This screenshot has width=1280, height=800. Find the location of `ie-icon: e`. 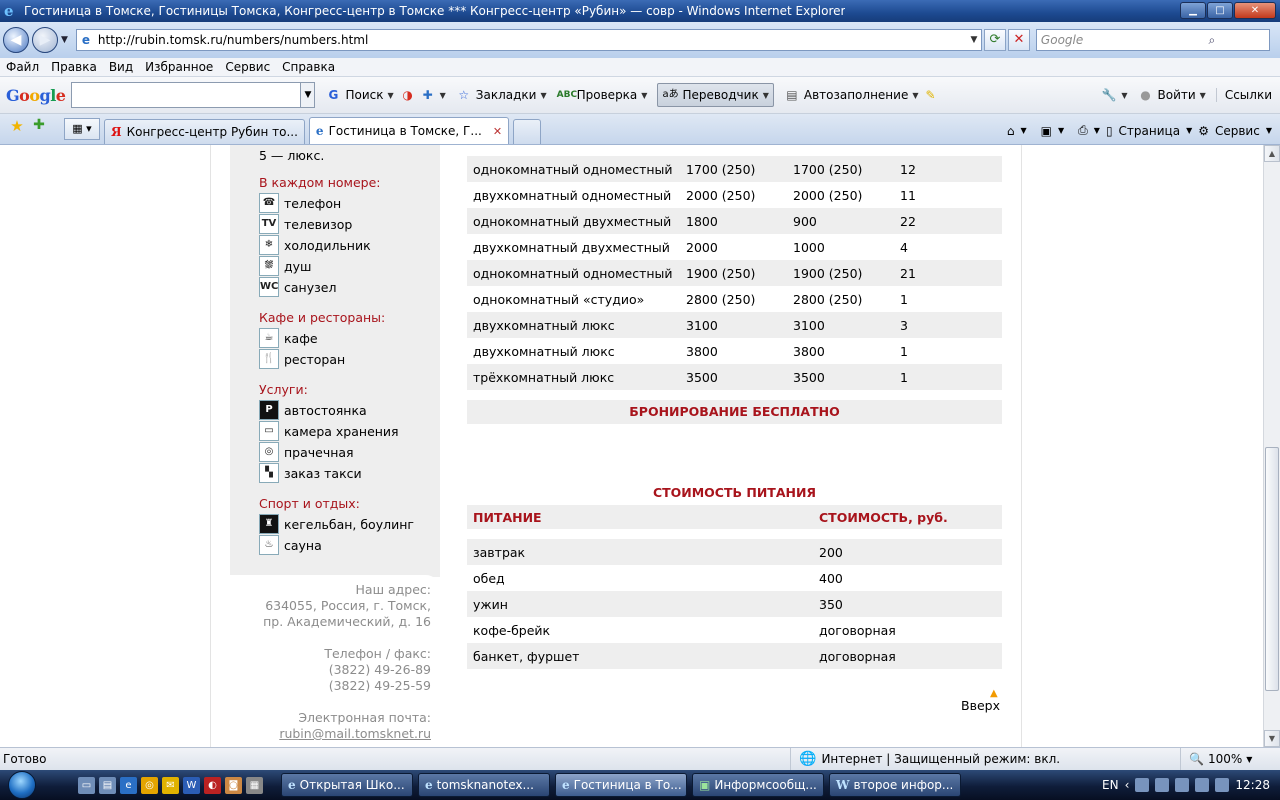

ie-icon: e is located at coordinates (128, 785).